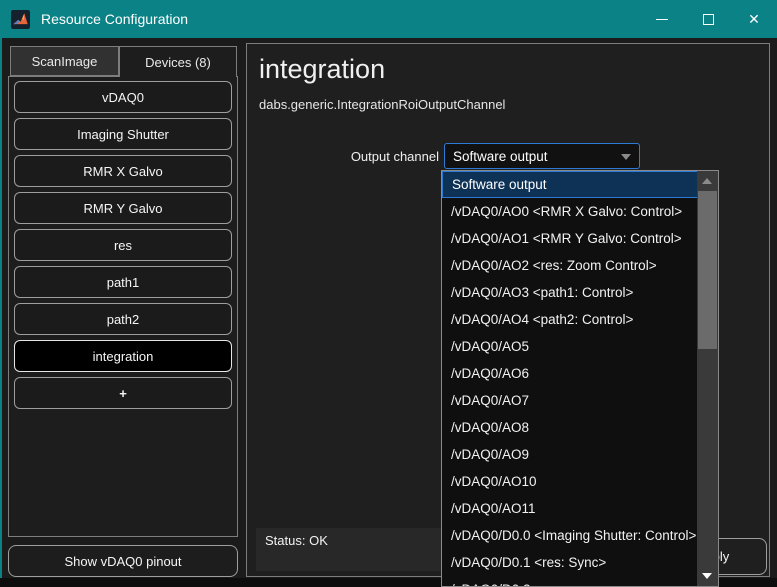 Image resolution: width=777 pixels, height=587 pixels. I want to click on dropdown-option: /vDAQ0/D0.0 <Imaging Shutter: Control>, so click(570, 535).